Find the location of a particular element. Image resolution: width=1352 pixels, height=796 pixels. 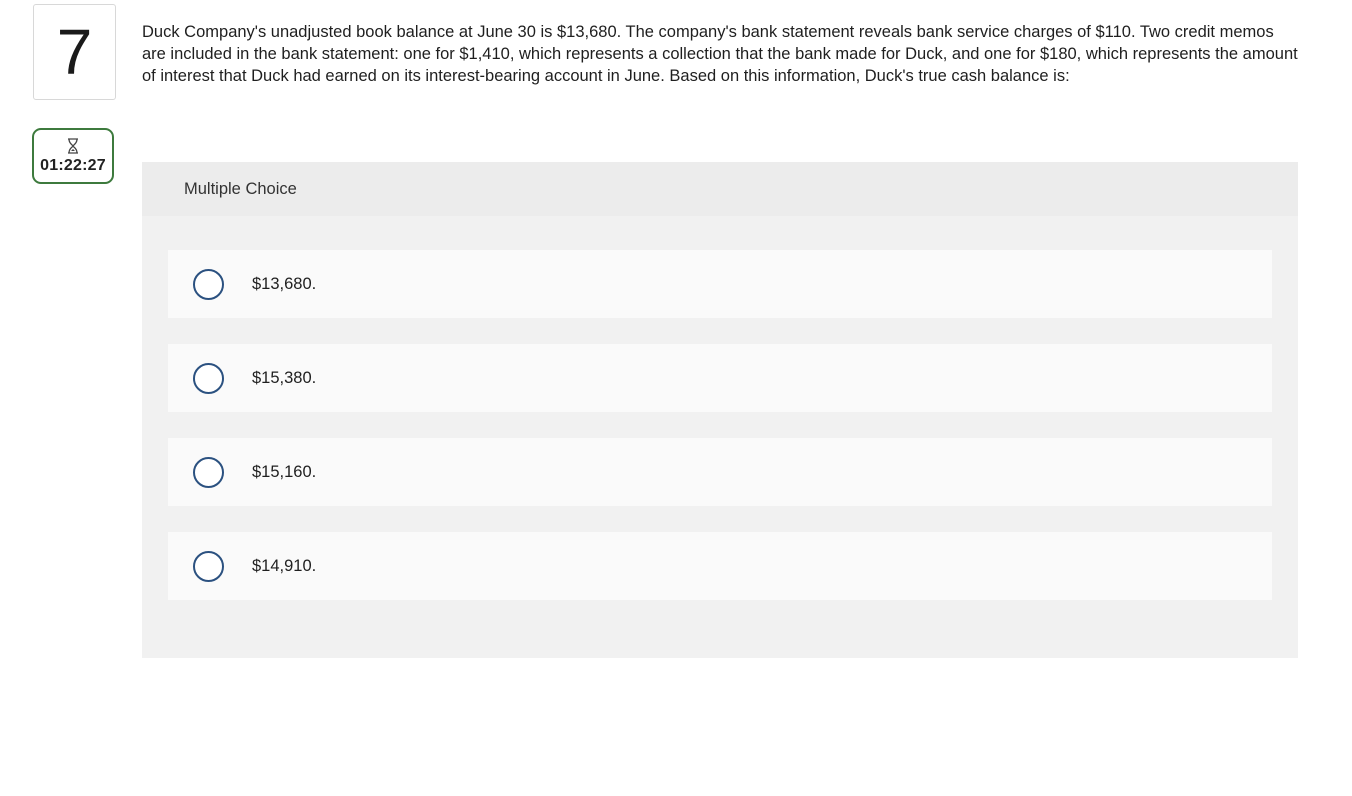

choice-option-d: $14,910. is located at coordinates (720, 566).